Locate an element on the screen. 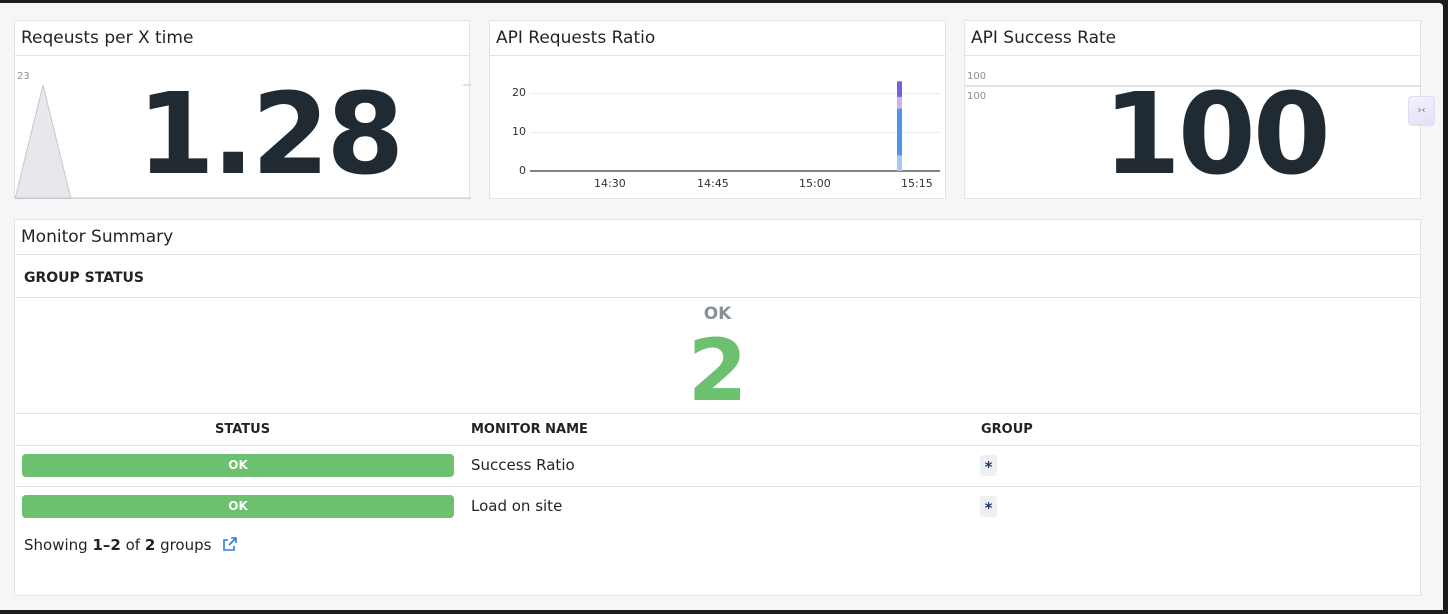  monitor-summary-title: Monitor Summary is located at coordinates (717, 237).